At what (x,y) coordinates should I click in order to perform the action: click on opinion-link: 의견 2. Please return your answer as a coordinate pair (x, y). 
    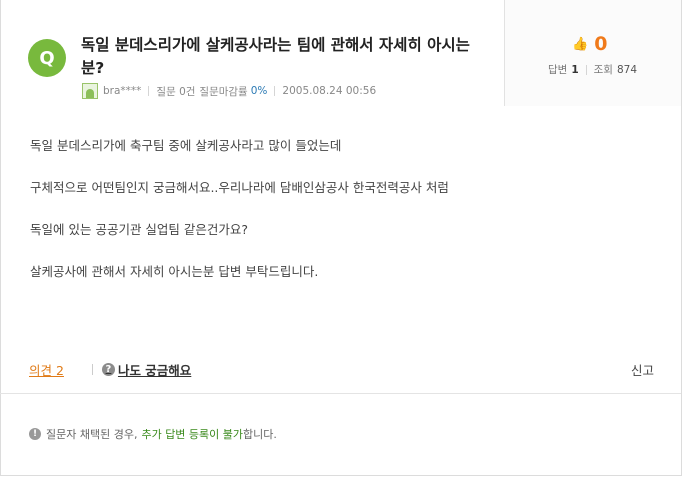
    Looking at the image, I should click on (46, 369).